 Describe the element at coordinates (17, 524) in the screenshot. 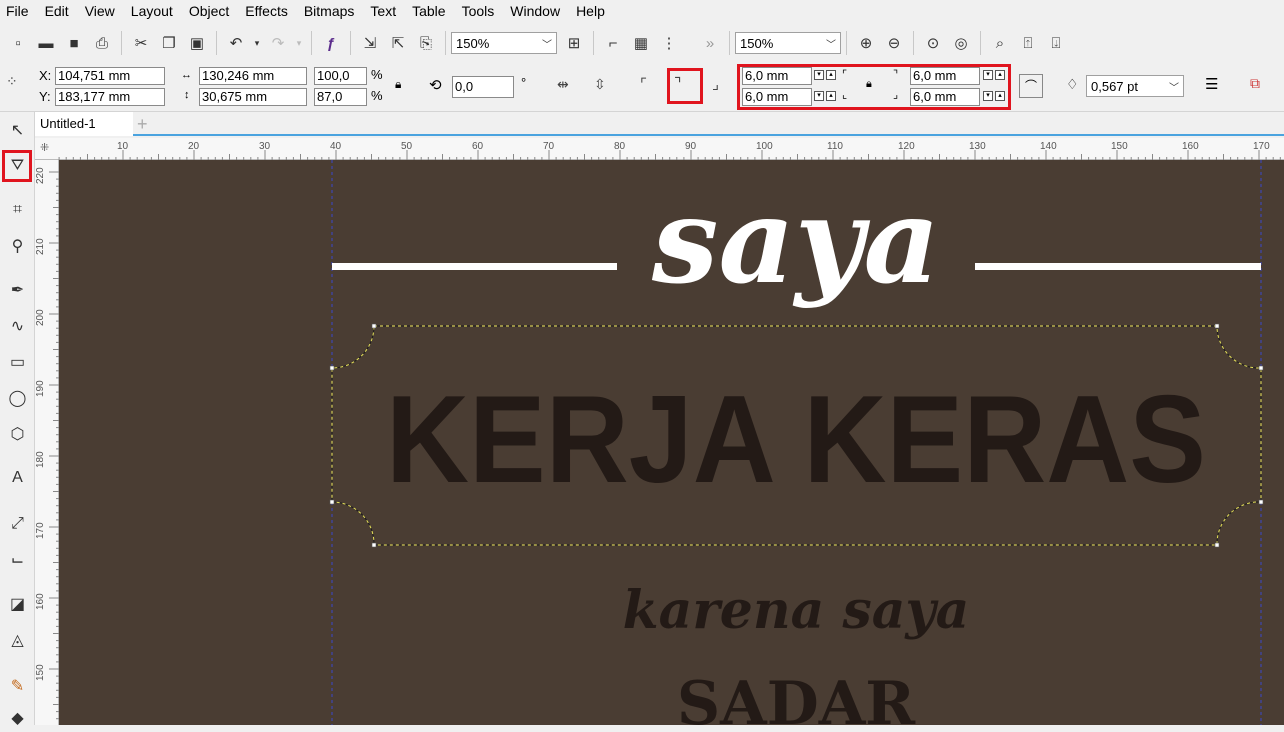

I see `parallel-dimension-tool-icon: ⤢` at that location.